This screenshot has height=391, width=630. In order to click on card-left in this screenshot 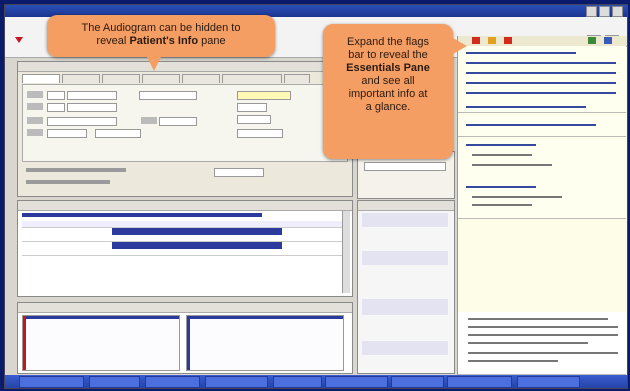, I will do `click(101, 343)`.